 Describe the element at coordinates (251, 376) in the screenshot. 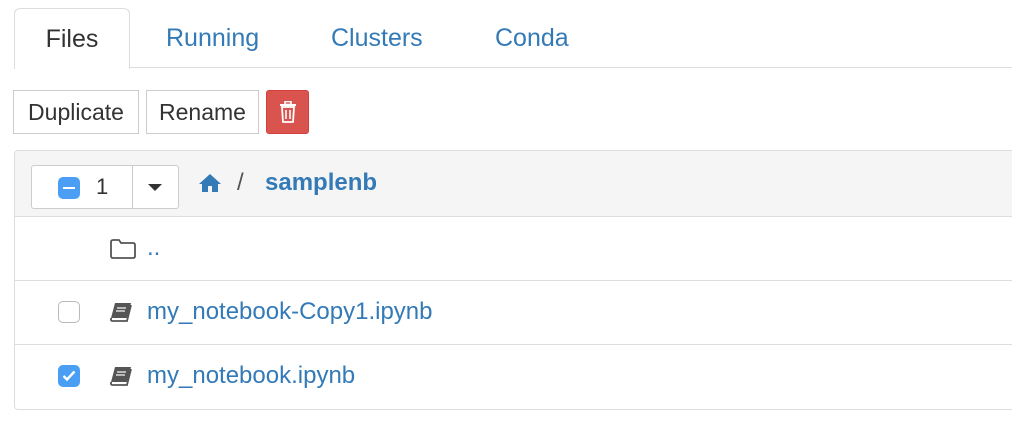

I see `file-link: my_notebook.ipynb` at that location.